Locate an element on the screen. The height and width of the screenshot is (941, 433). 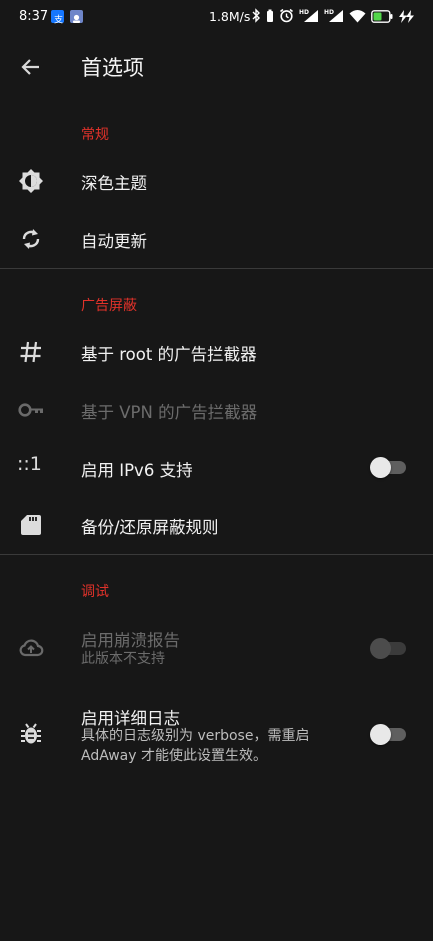
svg-text: 支 is located at coordinates (58, 20).